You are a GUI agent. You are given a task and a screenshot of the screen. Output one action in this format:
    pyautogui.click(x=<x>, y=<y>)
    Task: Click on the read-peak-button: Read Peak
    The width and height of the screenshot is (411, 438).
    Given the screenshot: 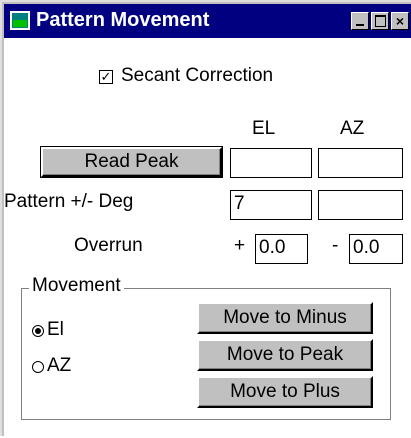 What is the action you would take?
    pyautogui.click(x=131, y=162)
    